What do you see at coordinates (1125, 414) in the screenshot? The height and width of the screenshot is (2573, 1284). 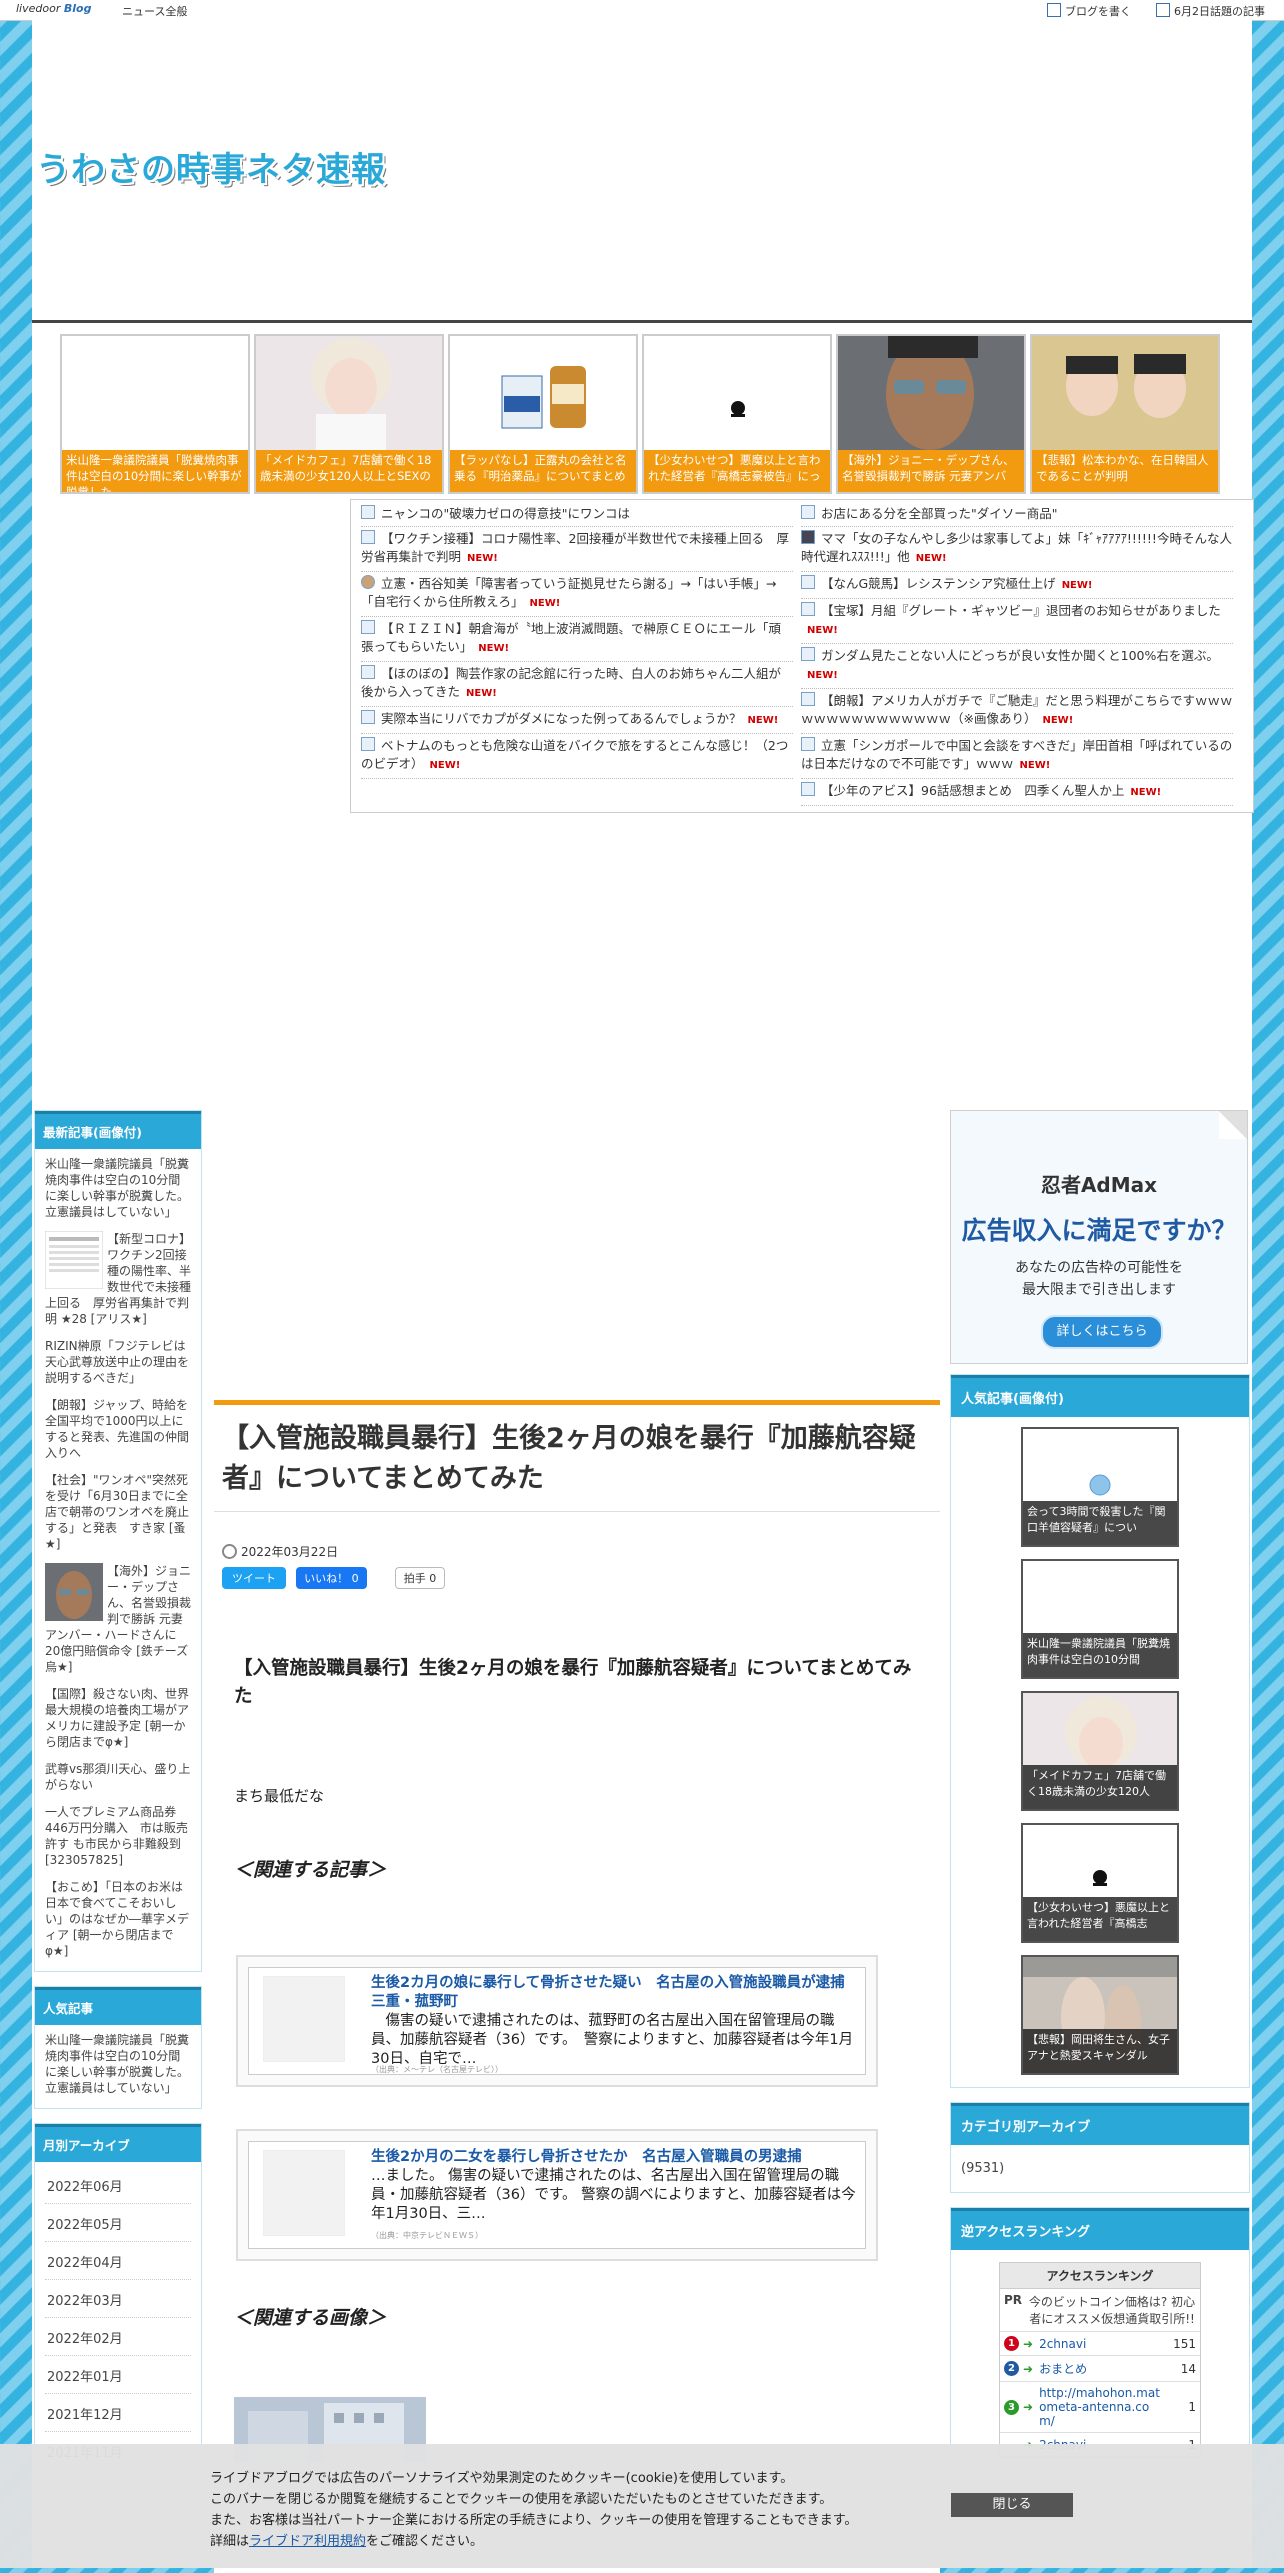 I see `pickup-thumb: 【悲報】松本わかな、在日韓国人であることが判明` at bounding box center [1125, 414].